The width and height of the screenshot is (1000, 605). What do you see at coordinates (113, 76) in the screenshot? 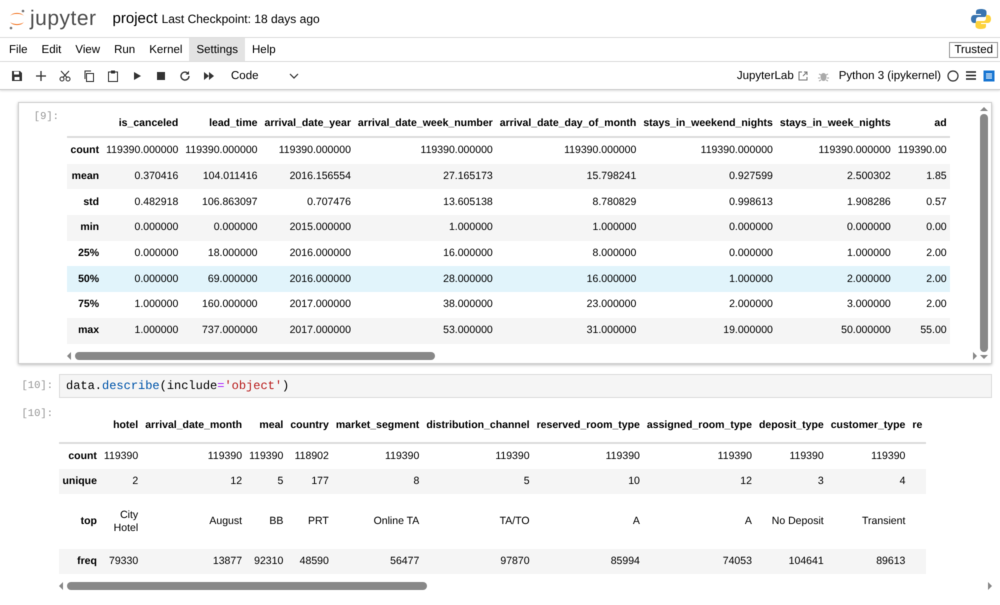
I see `paste-icon` at bounding box center [113, 76].